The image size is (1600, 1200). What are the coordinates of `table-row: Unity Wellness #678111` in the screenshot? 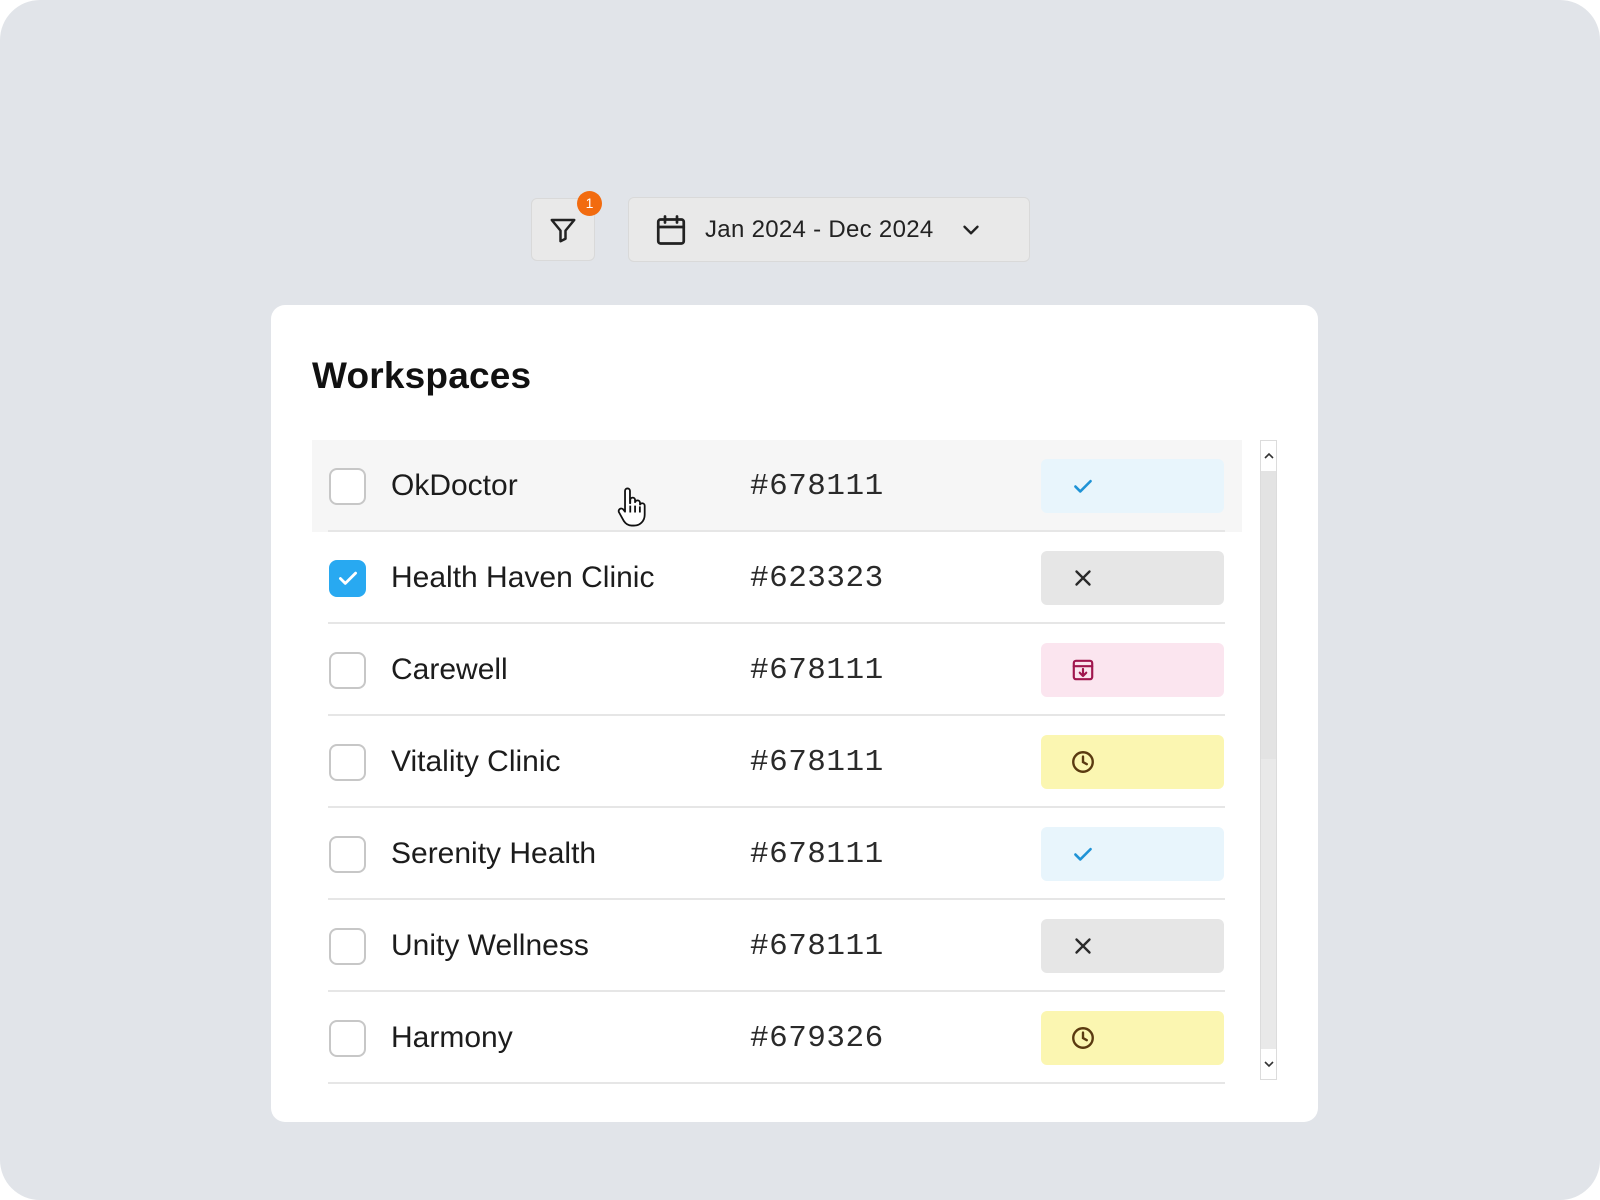 It's located at (777, 946).